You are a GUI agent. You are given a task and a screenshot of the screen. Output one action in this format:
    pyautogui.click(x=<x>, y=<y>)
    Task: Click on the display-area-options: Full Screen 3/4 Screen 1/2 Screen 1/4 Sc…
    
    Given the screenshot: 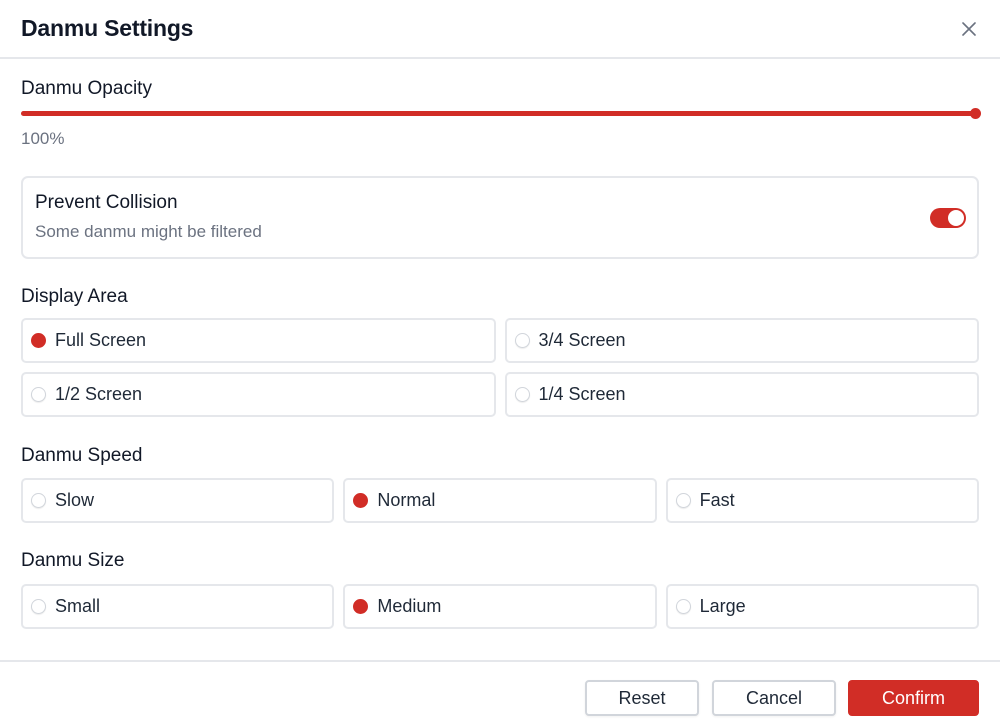 What is the action you would take?
    pyautogui.click(x=500, y=367)
    